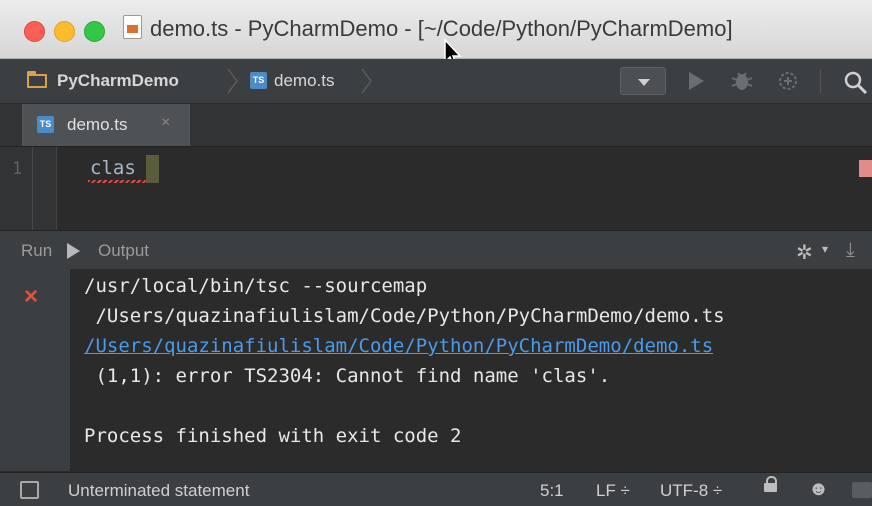  I want to click on window-maximize-button, so click(94, 31).